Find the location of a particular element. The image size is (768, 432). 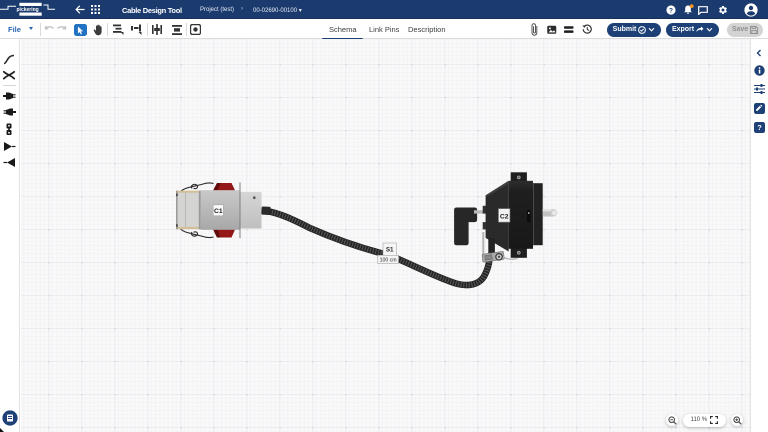

svg-text: 100 cm is located at coordinates (388, 260).